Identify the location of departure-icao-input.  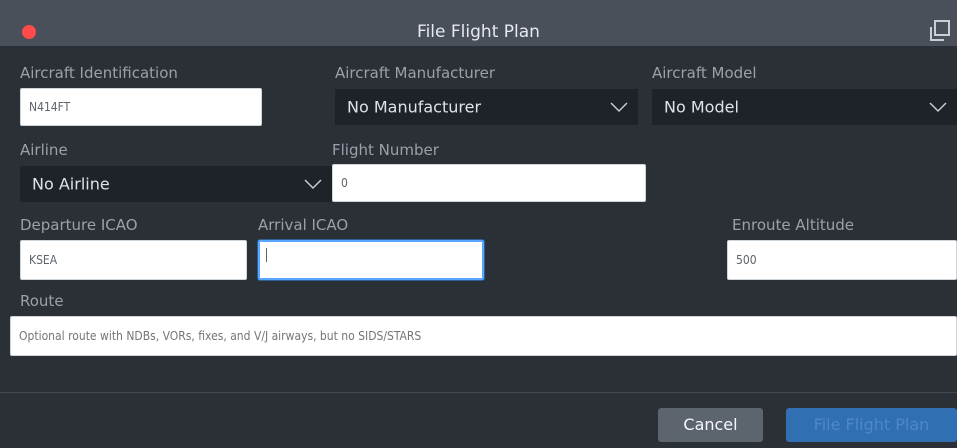
(133, 260).